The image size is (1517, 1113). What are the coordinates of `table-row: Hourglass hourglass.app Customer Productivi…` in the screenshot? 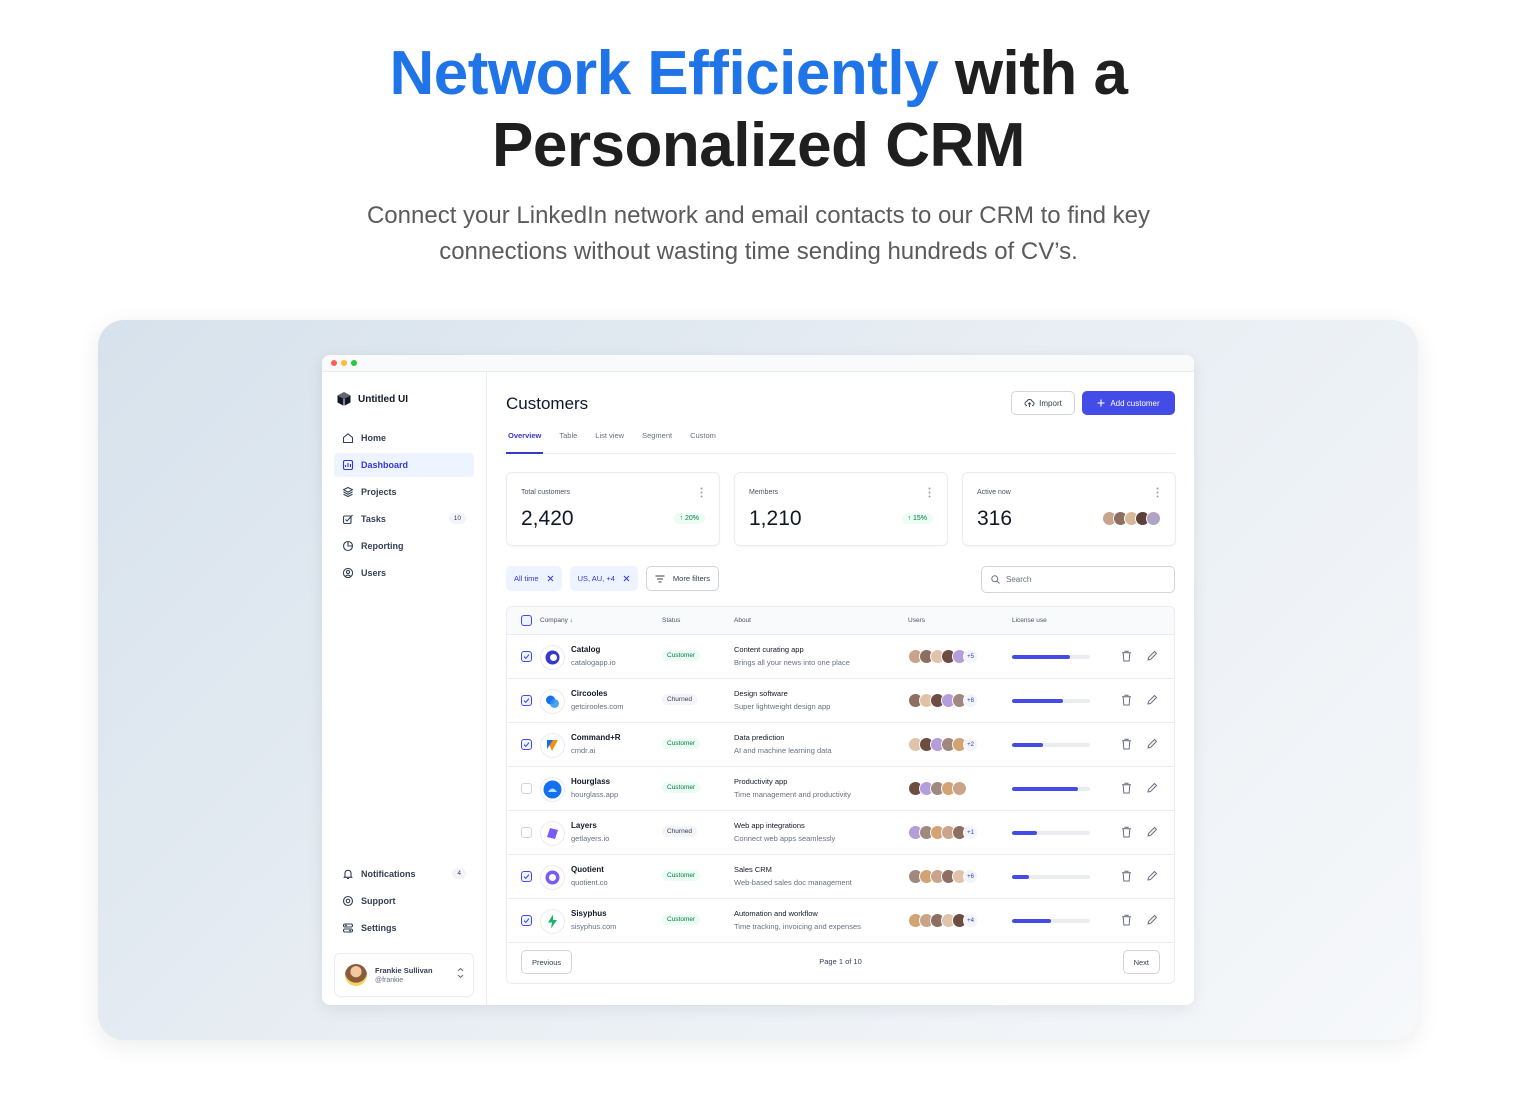 It's located at (840, 789).